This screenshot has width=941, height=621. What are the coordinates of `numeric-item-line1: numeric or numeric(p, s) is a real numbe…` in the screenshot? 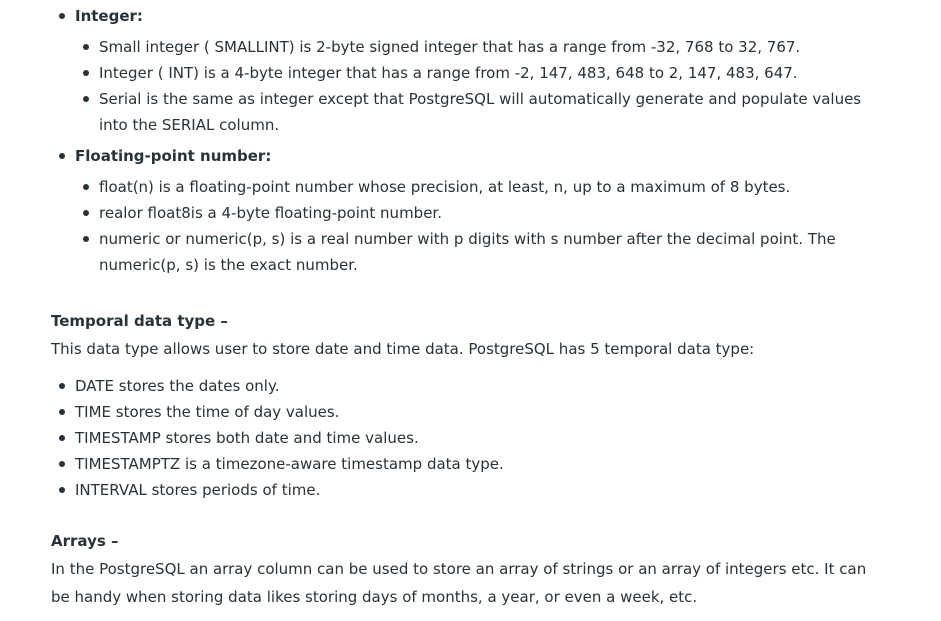 It's located at (467, 239).